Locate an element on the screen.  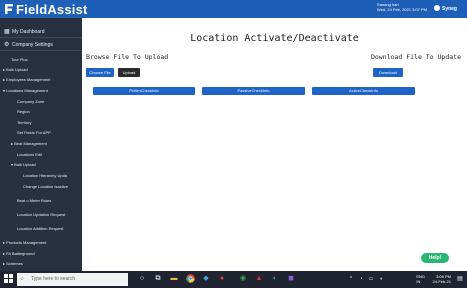
search-placeholder: Type here to search is located at coordinates (53, 279).